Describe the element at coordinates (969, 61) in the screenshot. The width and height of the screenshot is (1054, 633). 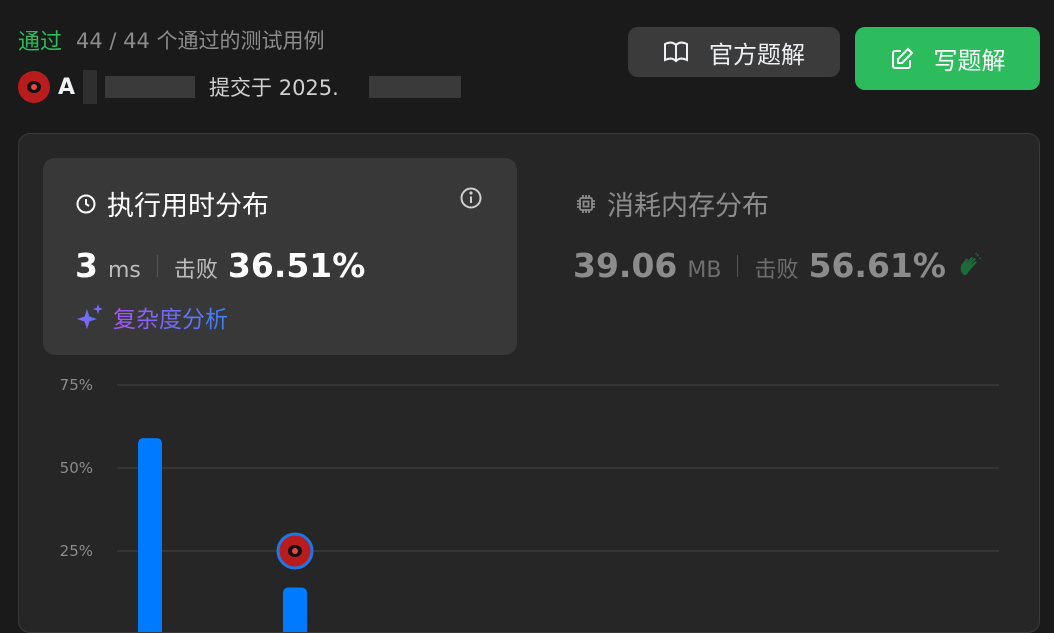
I see `write-solution-label: 写题解` at that location.